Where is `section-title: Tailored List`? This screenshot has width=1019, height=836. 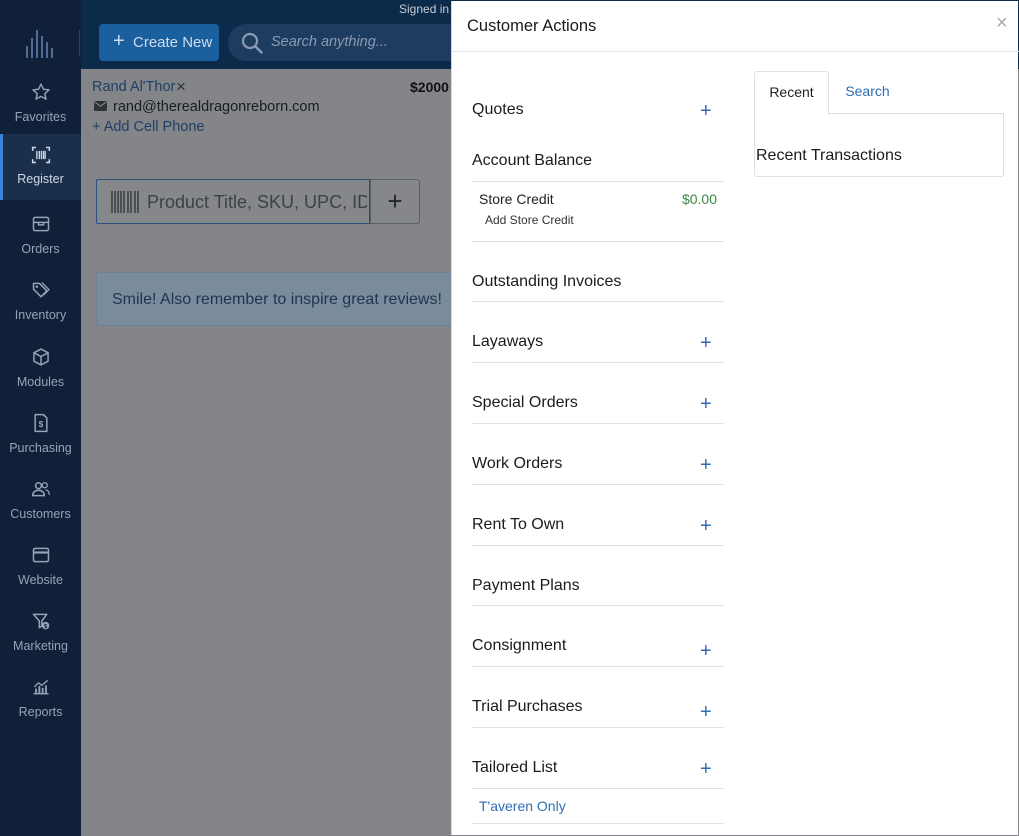 section-title: Tailored List is located at coordinates (515, 767).